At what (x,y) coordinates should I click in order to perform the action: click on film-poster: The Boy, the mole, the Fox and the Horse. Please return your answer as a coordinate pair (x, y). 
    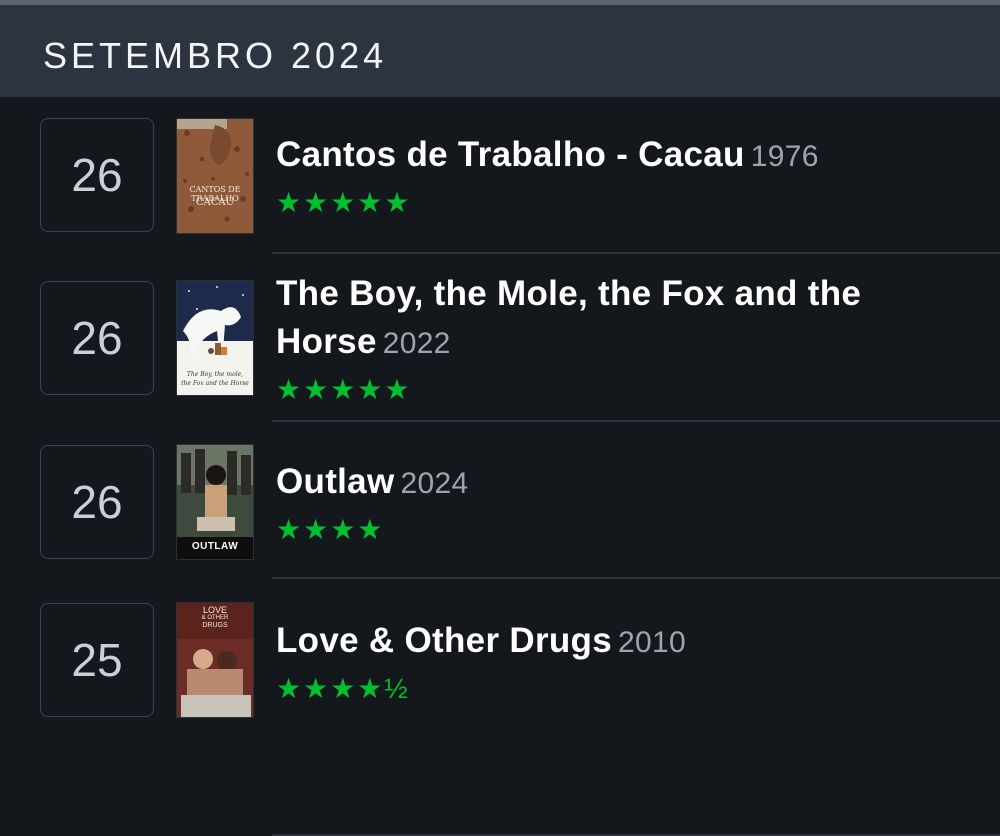
    Looking at the image, I should click on (215, 338).